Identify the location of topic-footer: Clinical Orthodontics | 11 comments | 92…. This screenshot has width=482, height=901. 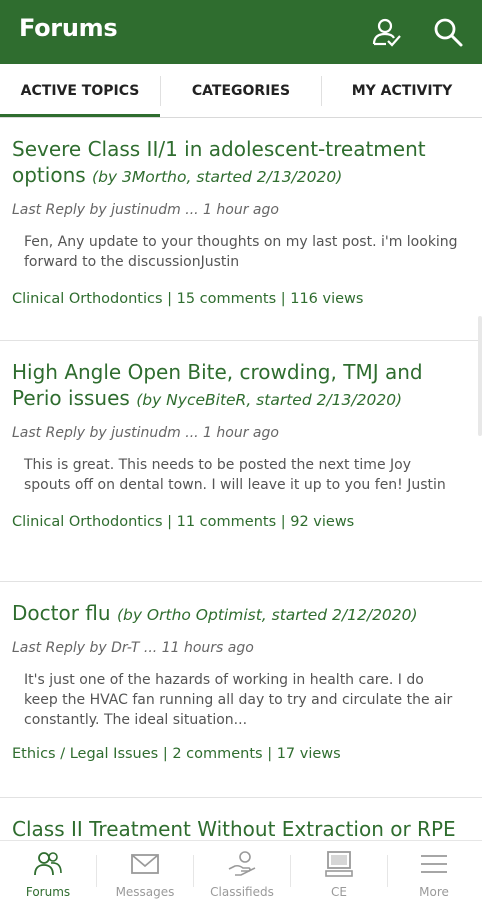
(241, 522).